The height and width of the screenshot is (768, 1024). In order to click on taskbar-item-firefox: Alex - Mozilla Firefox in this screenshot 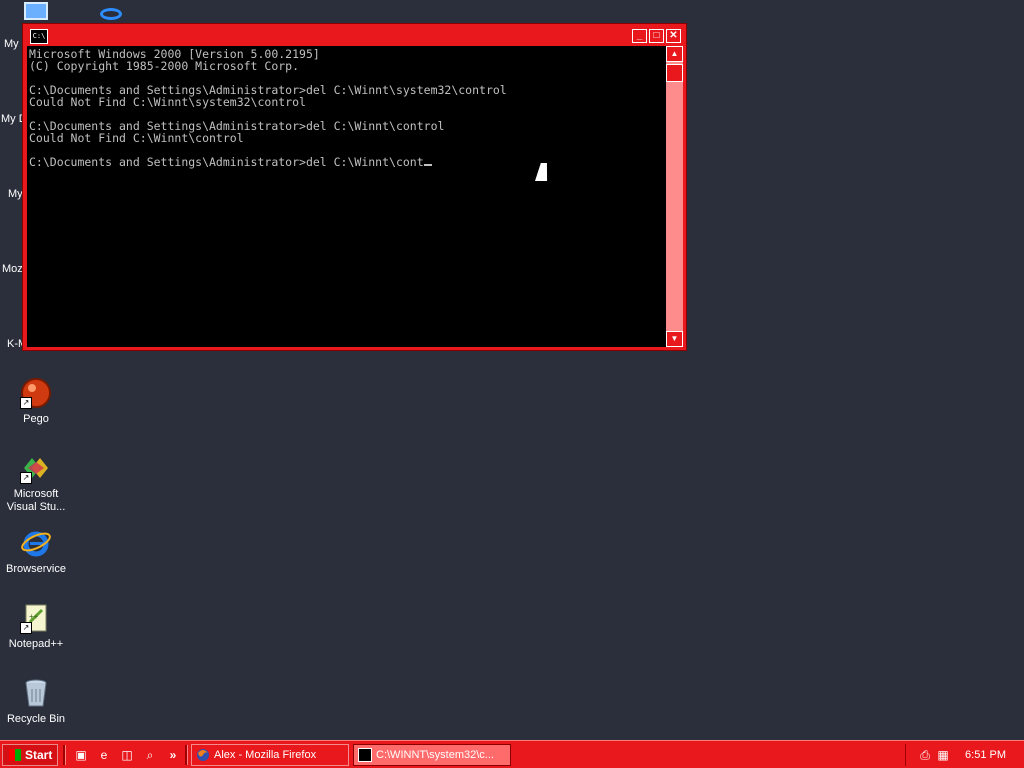, I will do `click(270, 755)`.